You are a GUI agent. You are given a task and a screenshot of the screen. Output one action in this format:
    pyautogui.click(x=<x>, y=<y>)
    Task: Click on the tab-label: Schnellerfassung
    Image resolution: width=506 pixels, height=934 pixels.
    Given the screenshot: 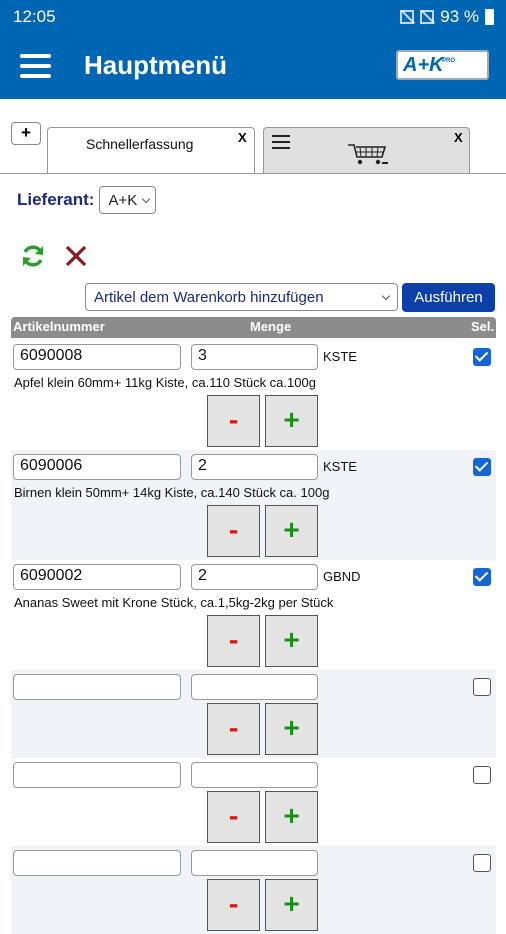 What is the action you would take?
    pyautogui.click(x=140, y=144)
    